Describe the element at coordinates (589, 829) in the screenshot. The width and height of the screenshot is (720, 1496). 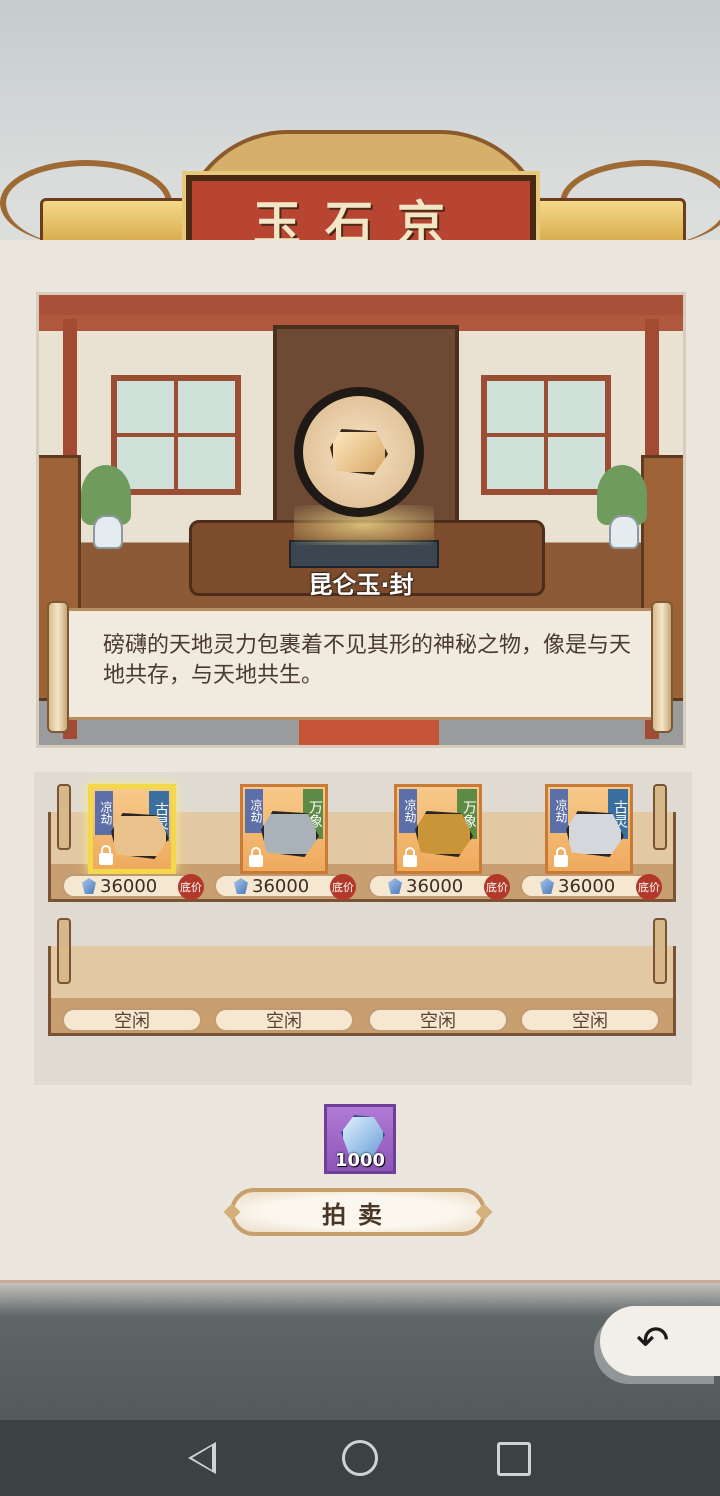
I see `shelf-slot-4: 凉劫 古灵` at that location.